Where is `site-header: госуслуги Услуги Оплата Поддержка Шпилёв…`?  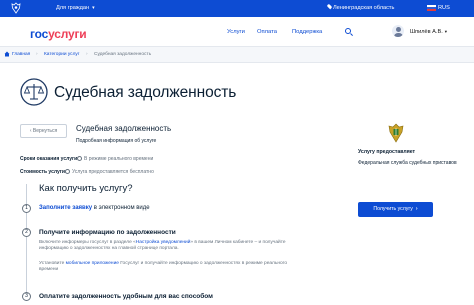 site-header: госуслуги Услуги Оплата Поддержка Шпилёв… is located at coordinates (237, 32).